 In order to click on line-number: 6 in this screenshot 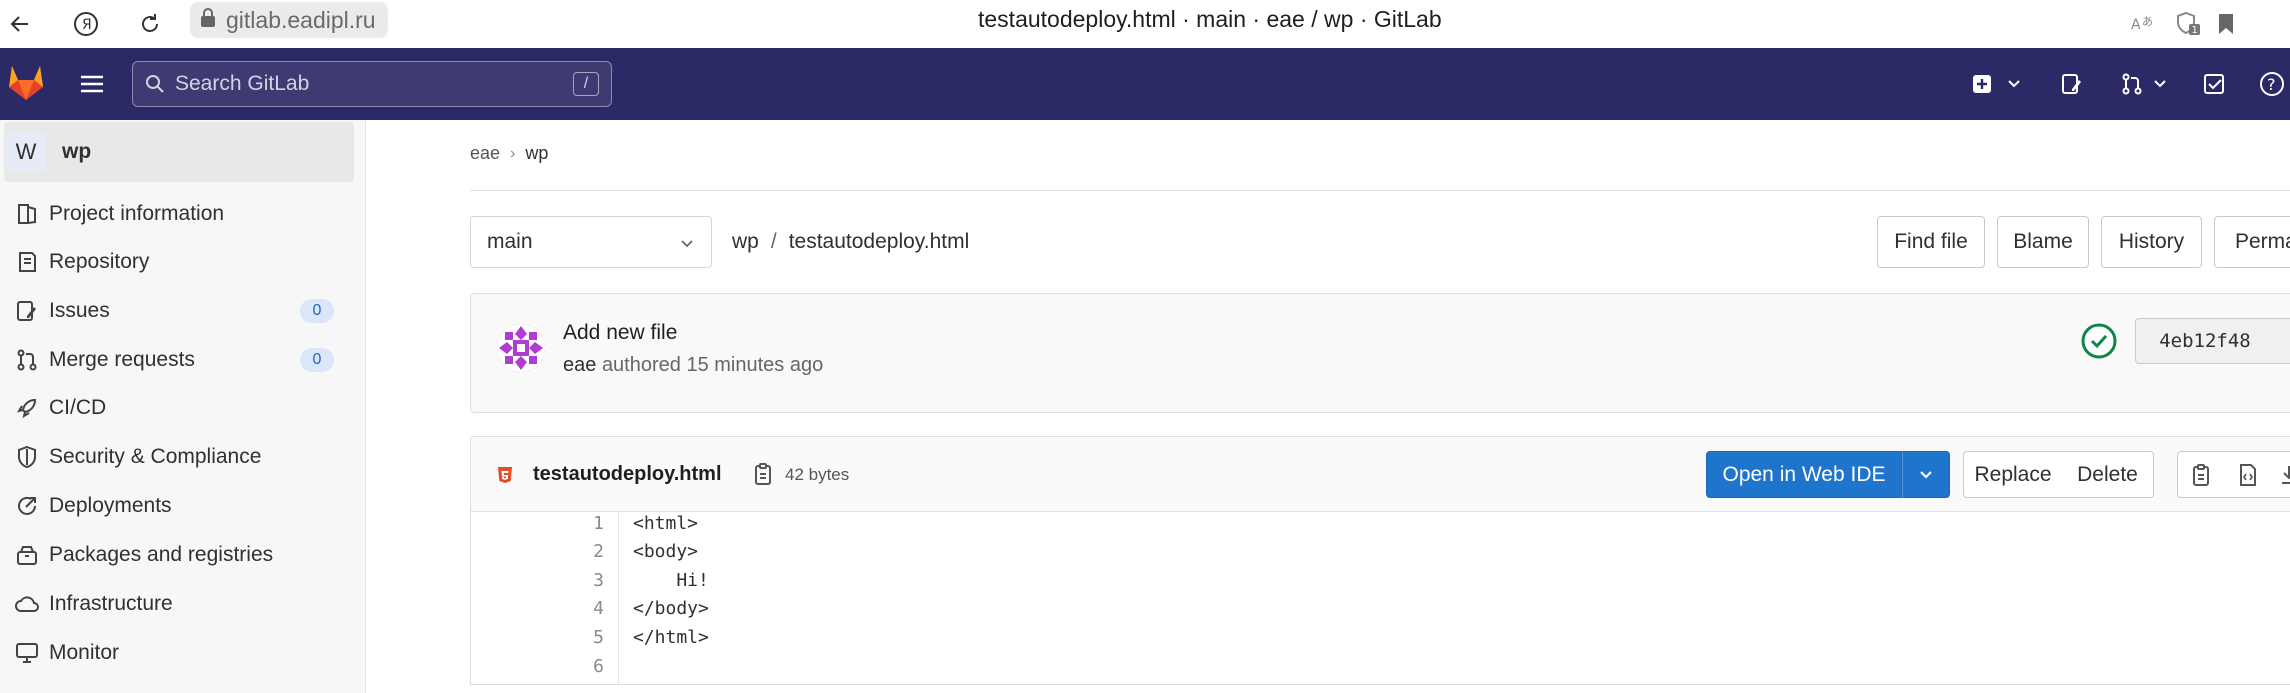, I will do `click(584, 666)`.